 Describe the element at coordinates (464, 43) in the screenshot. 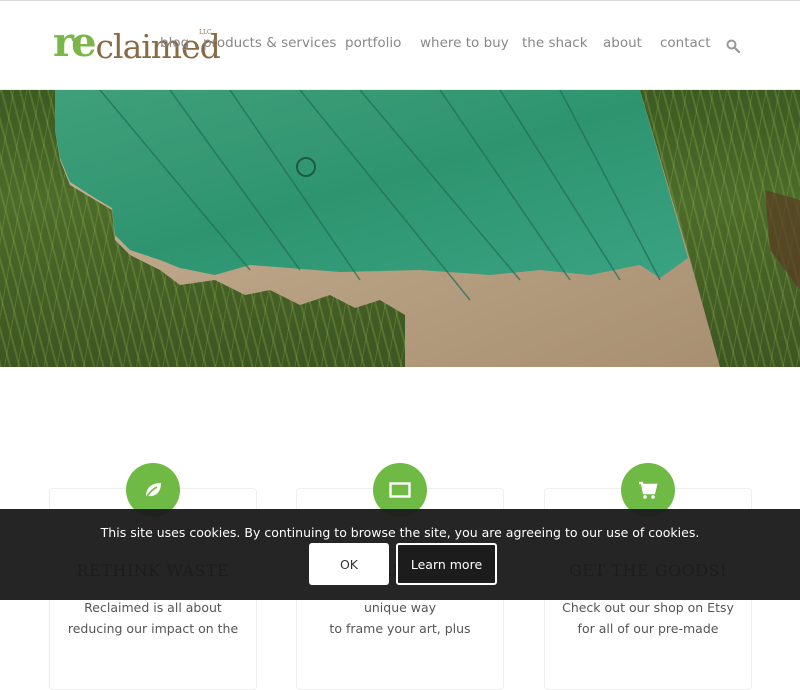

I see `nav-where-to-buy: where to buy` at that location.